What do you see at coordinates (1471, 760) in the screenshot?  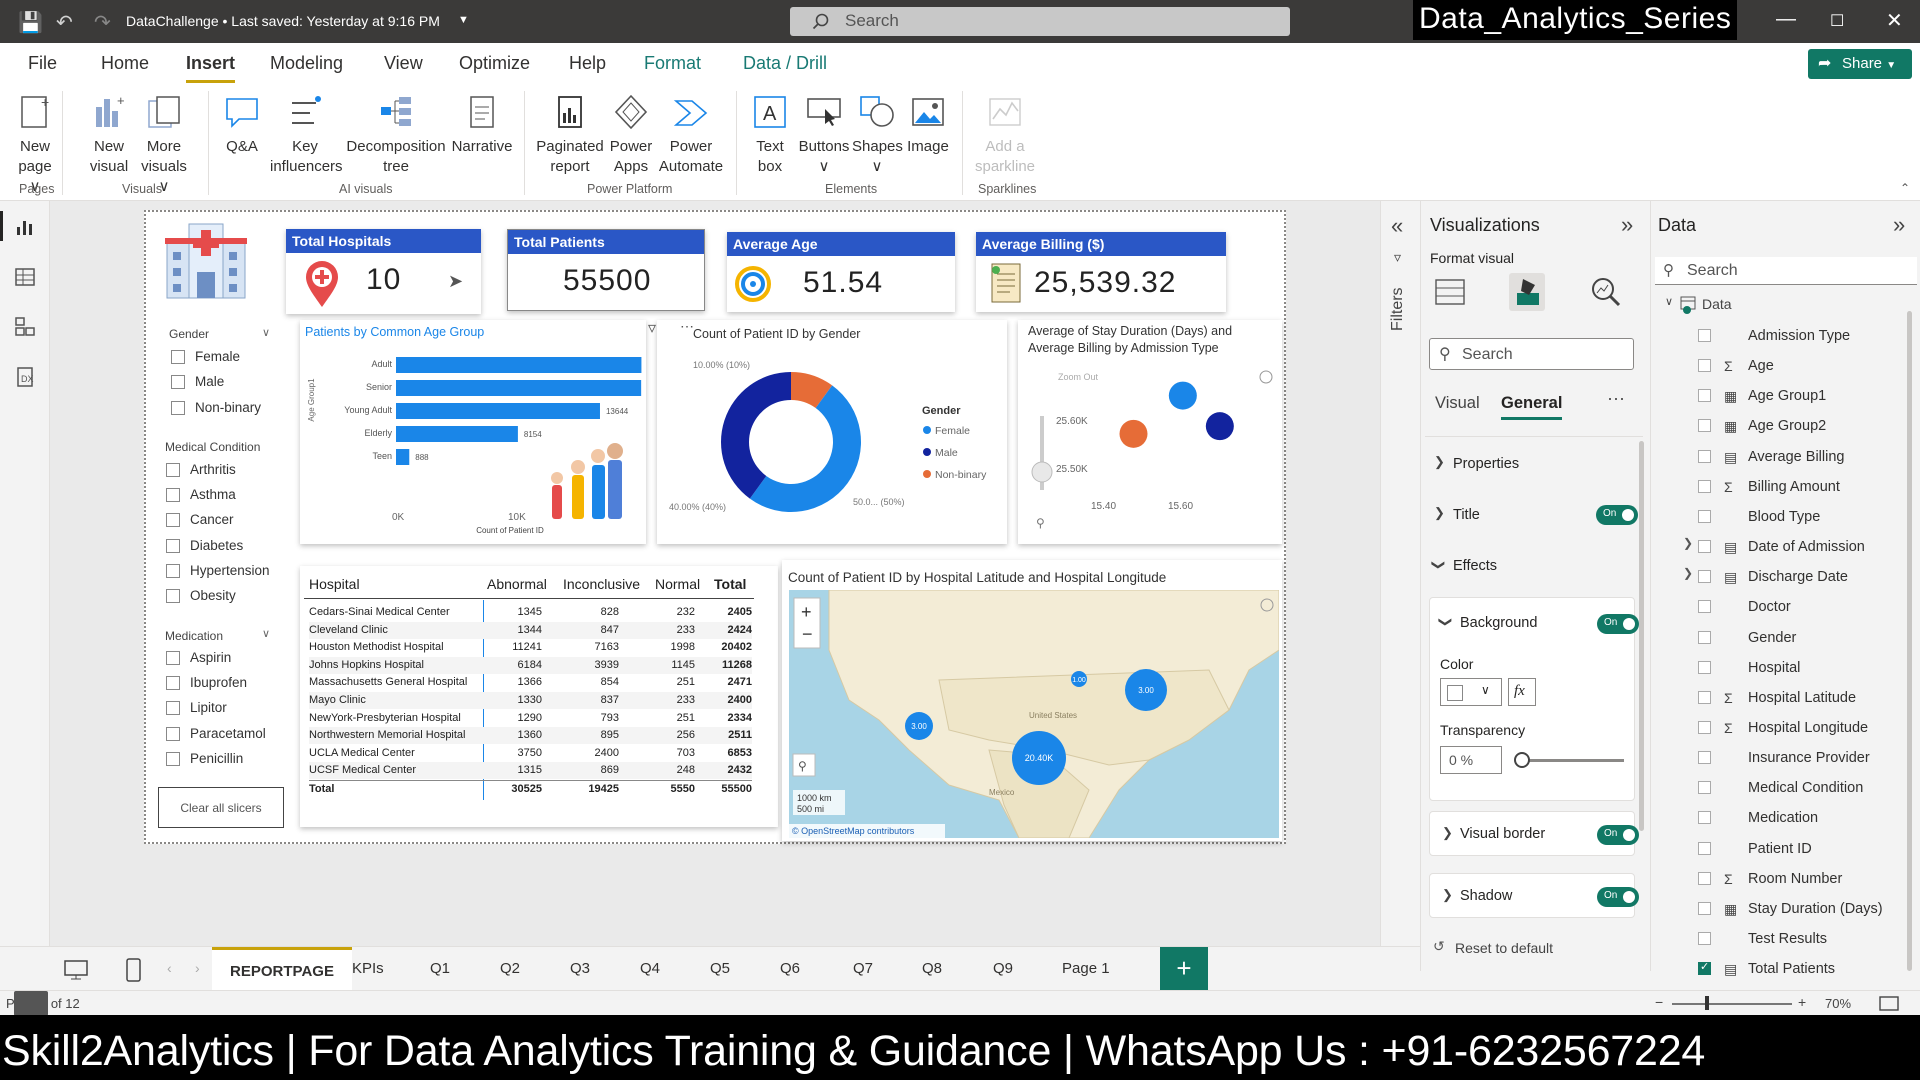 I see `transparency-input: 0 %` at bounding box center [1471, 760].